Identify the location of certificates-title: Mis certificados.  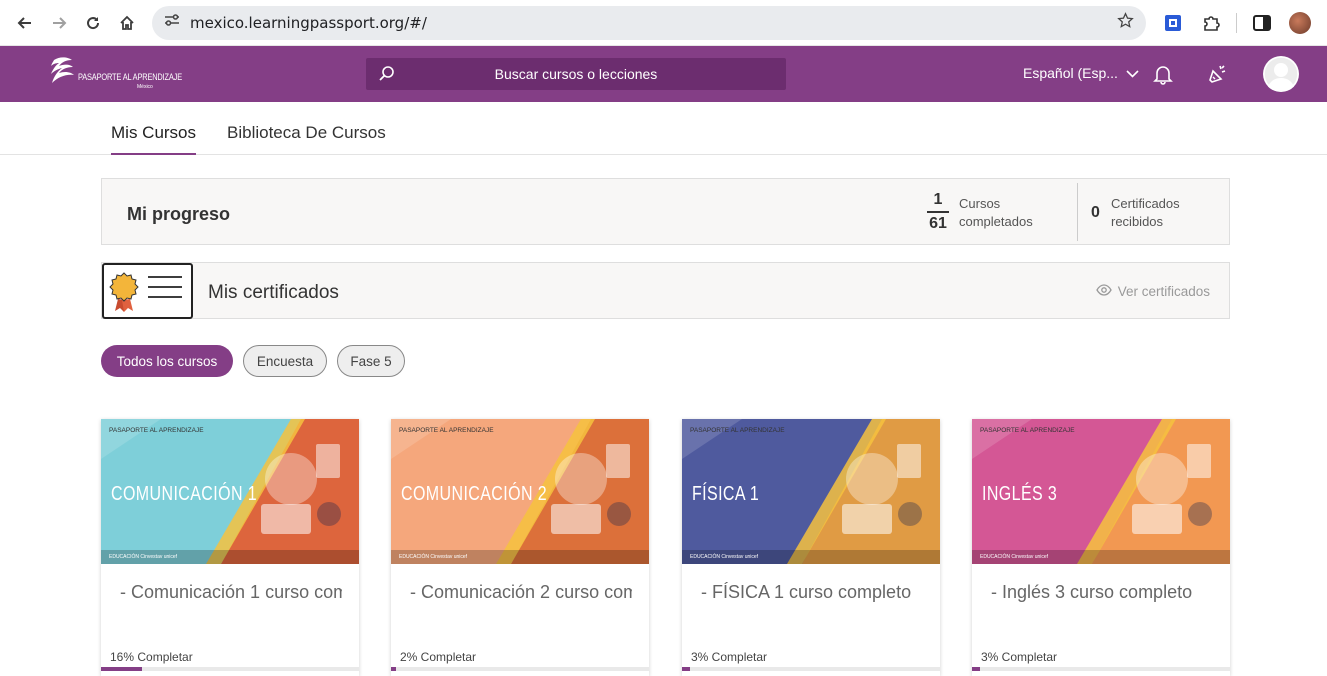
(273, 292).